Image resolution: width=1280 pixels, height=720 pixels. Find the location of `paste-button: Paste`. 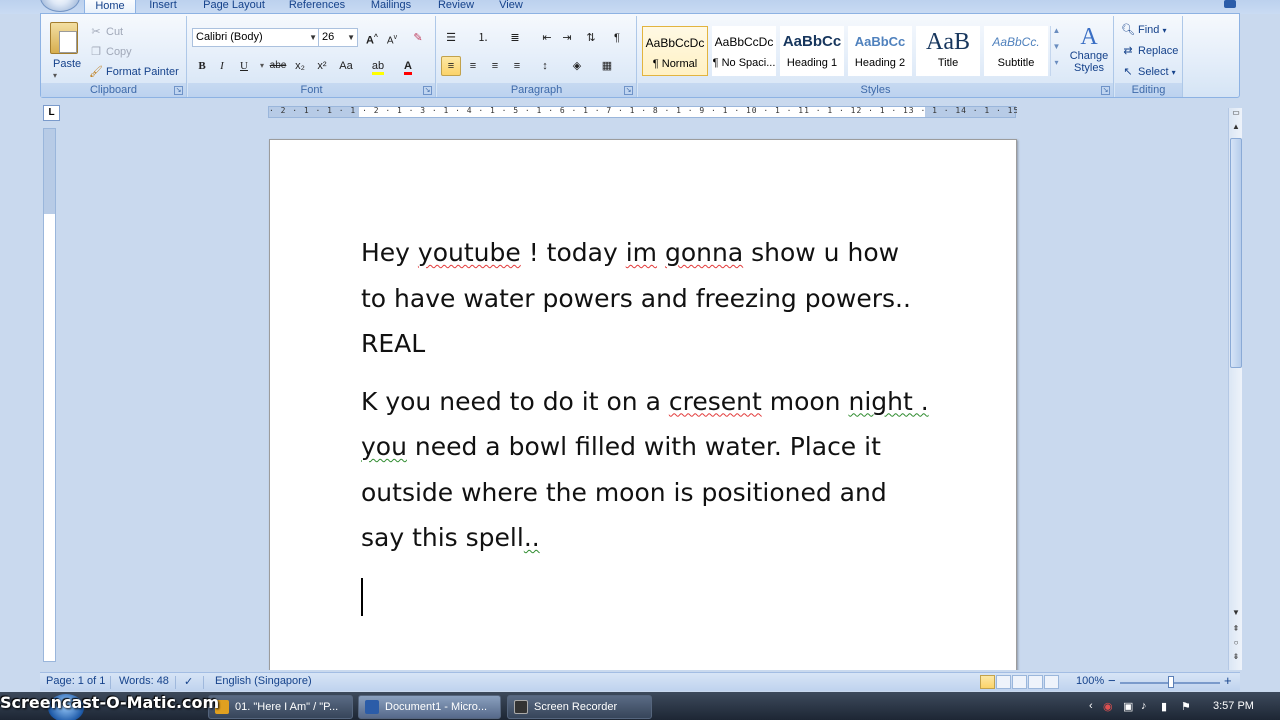

paste-button: Paste is located at coordinates (67, 64).